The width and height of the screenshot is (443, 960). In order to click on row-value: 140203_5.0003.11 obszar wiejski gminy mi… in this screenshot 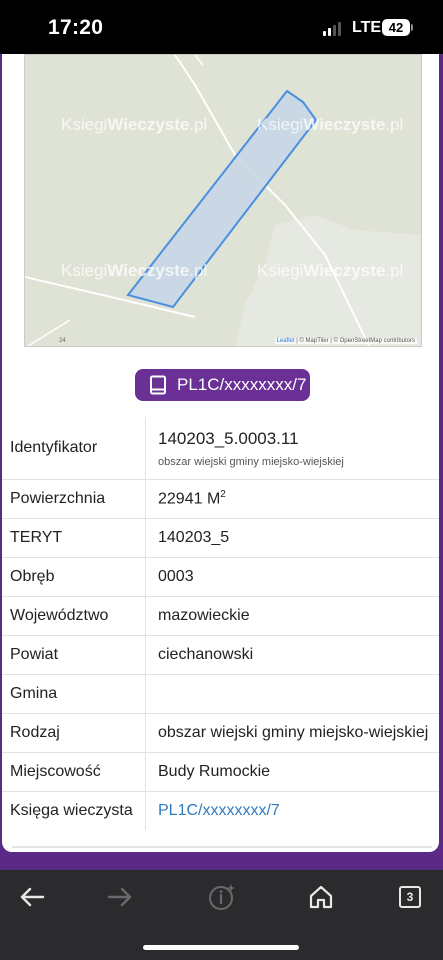, I will do `click(292, 448)`.